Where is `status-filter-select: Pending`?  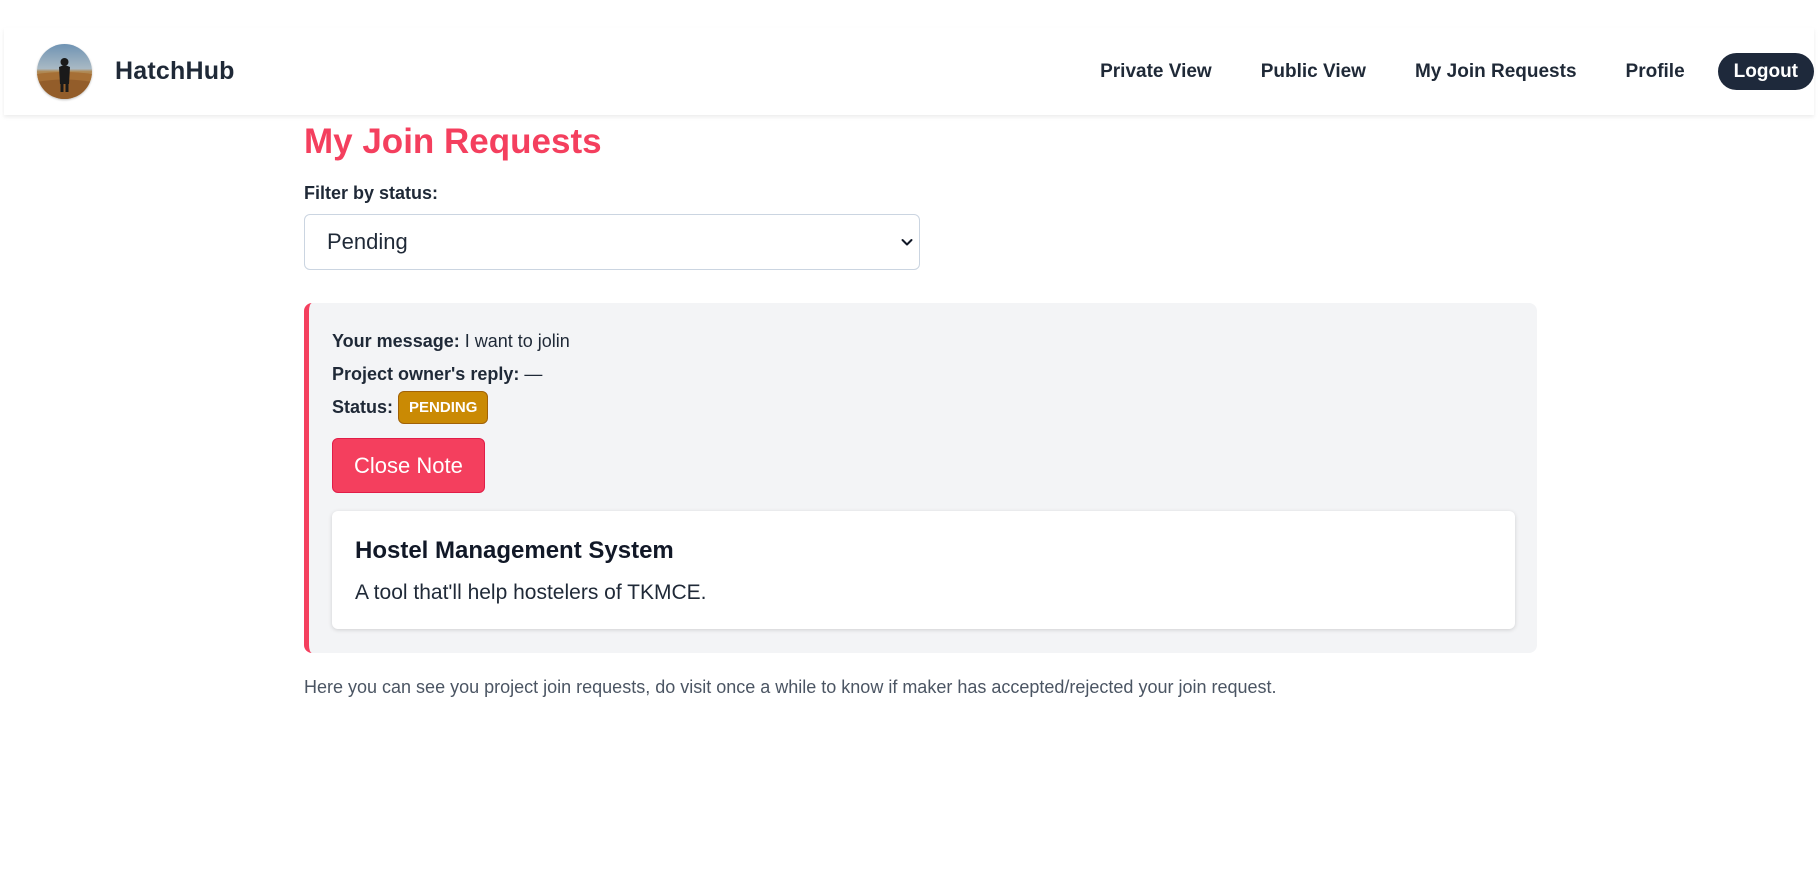
status-filter-select: Pending is located at coordinates (612, 242).